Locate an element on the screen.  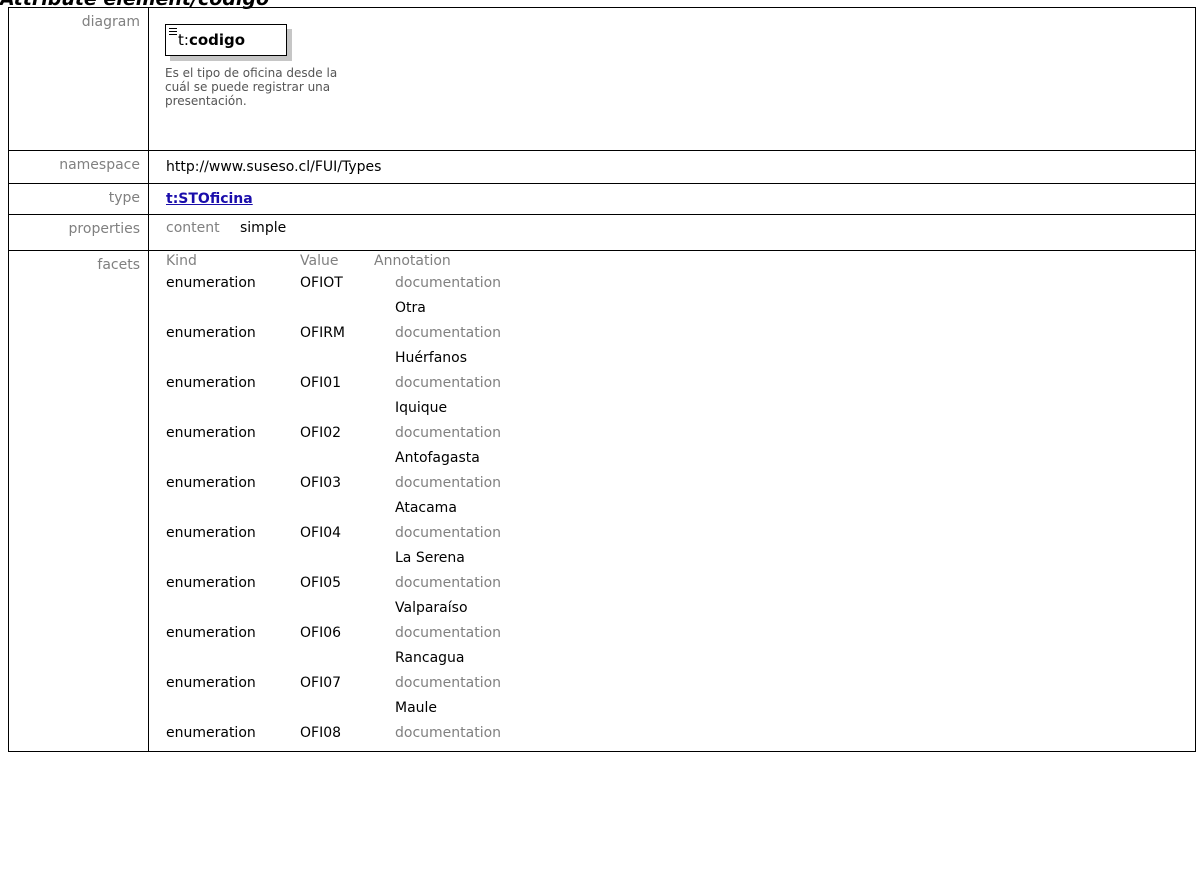
namespace-value: http://www.suseso.cl/FUI/Types is located at coordinates (672, 167).